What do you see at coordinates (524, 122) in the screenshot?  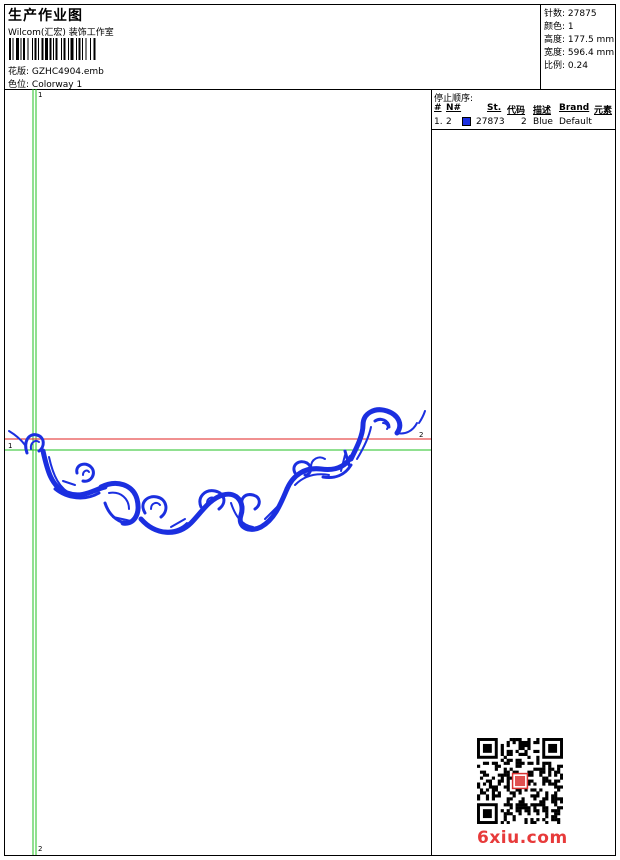 I see `row-code: 2` at bounding box center [524, 122].